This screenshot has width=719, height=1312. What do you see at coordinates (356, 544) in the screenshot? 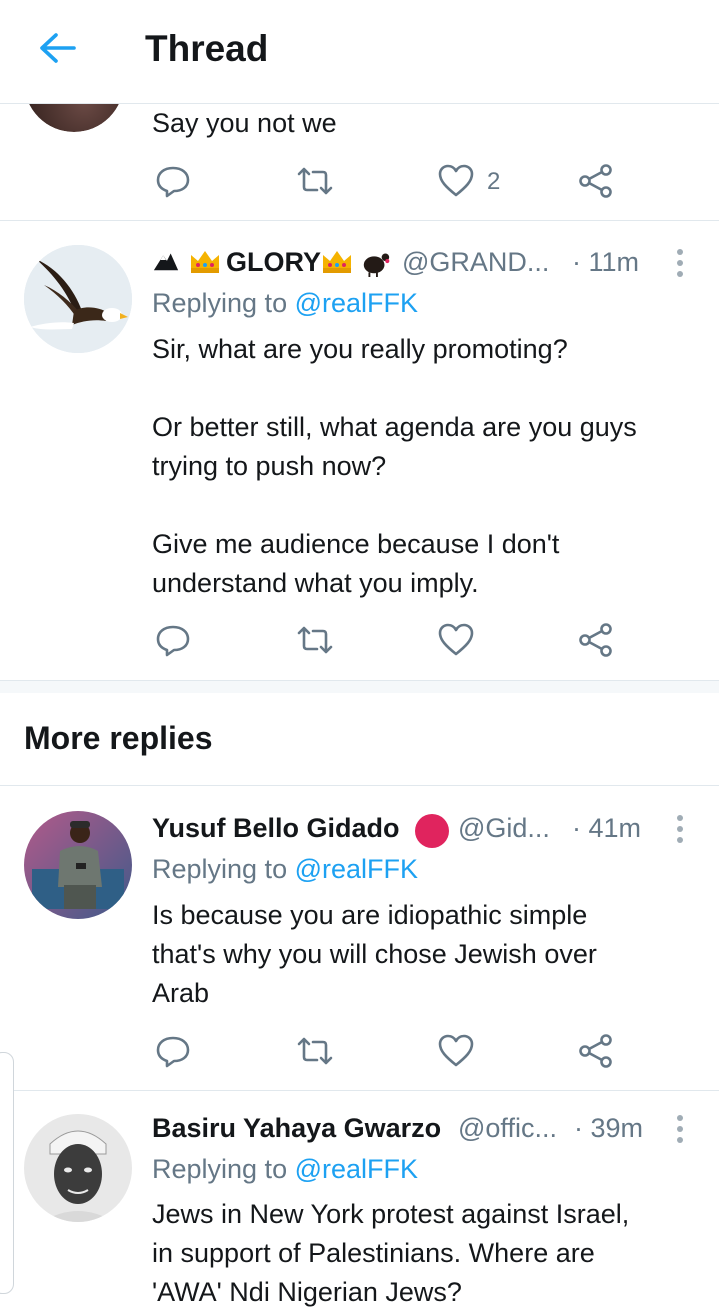
I see `tweet-text-line: Give me audience because I don't` at bounding box center [356, 544].